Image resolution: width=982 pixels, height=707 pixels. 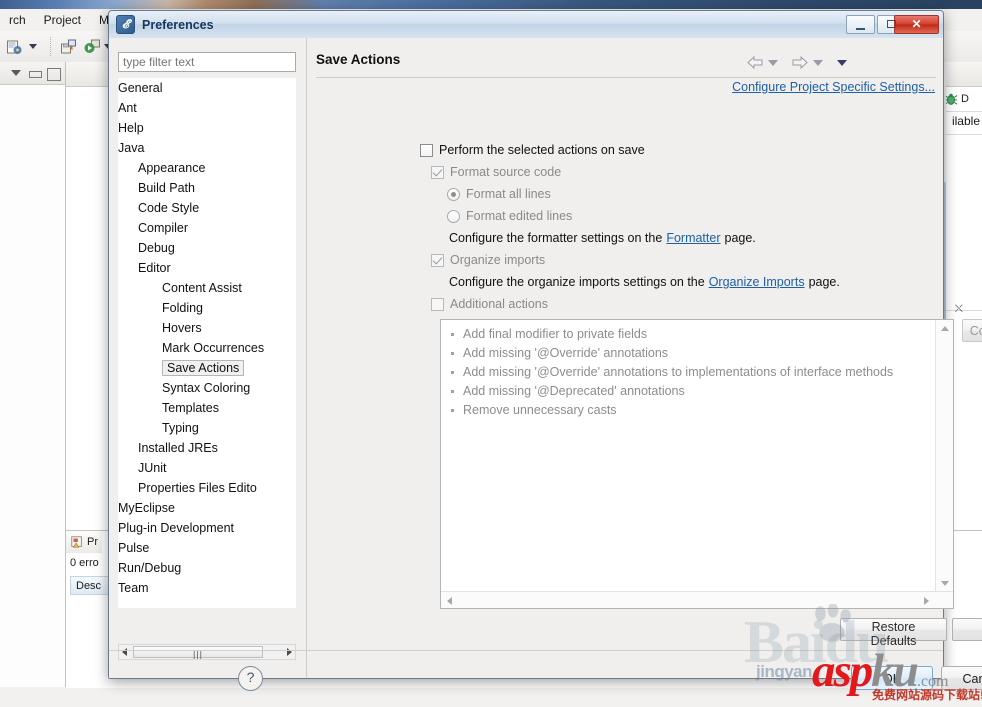 What do you see at coordinates (62, 20) in the screenshot?
I see `menu-item-project: Project` at bounding box center [62, 20].